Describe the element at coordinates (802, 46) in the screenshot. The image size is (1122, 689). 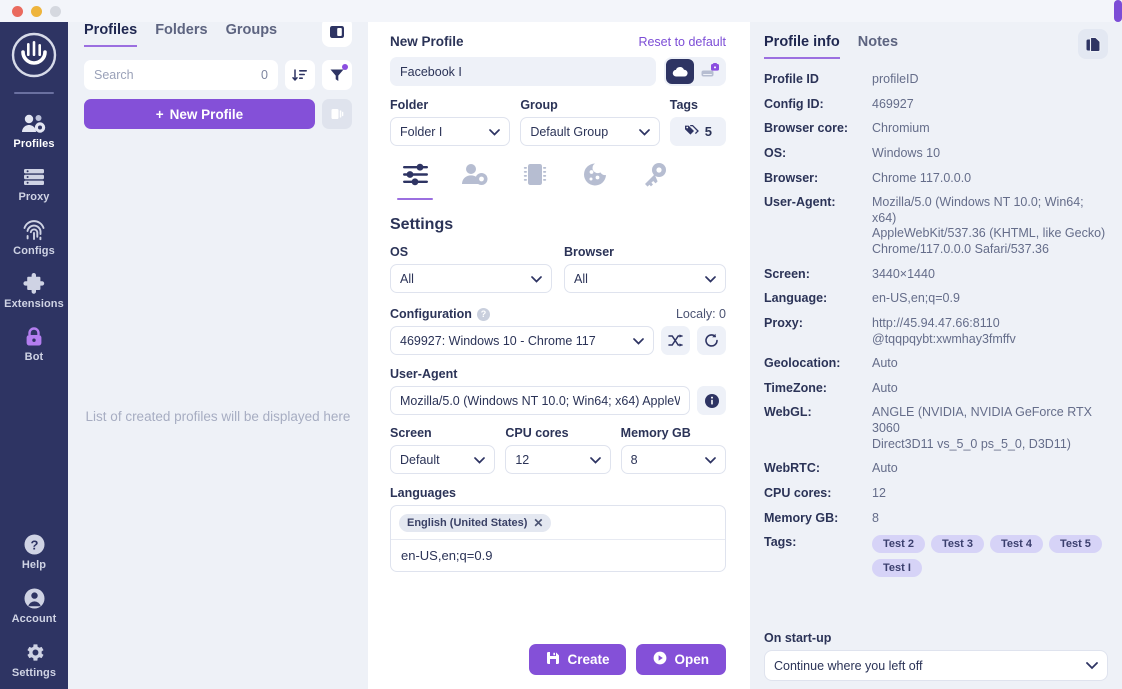
I see `tab-profile-info: Profile info` at that location.